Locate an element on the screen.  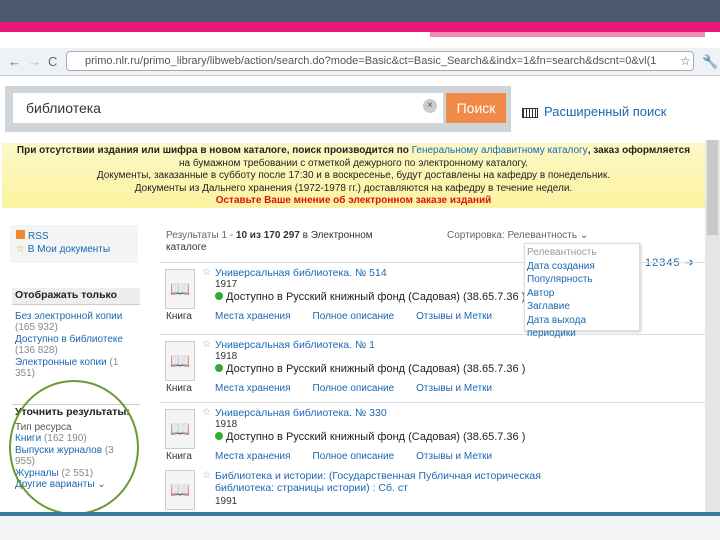
facet-item: Электронные копии (1 351) is located at coordinates (74, 368).